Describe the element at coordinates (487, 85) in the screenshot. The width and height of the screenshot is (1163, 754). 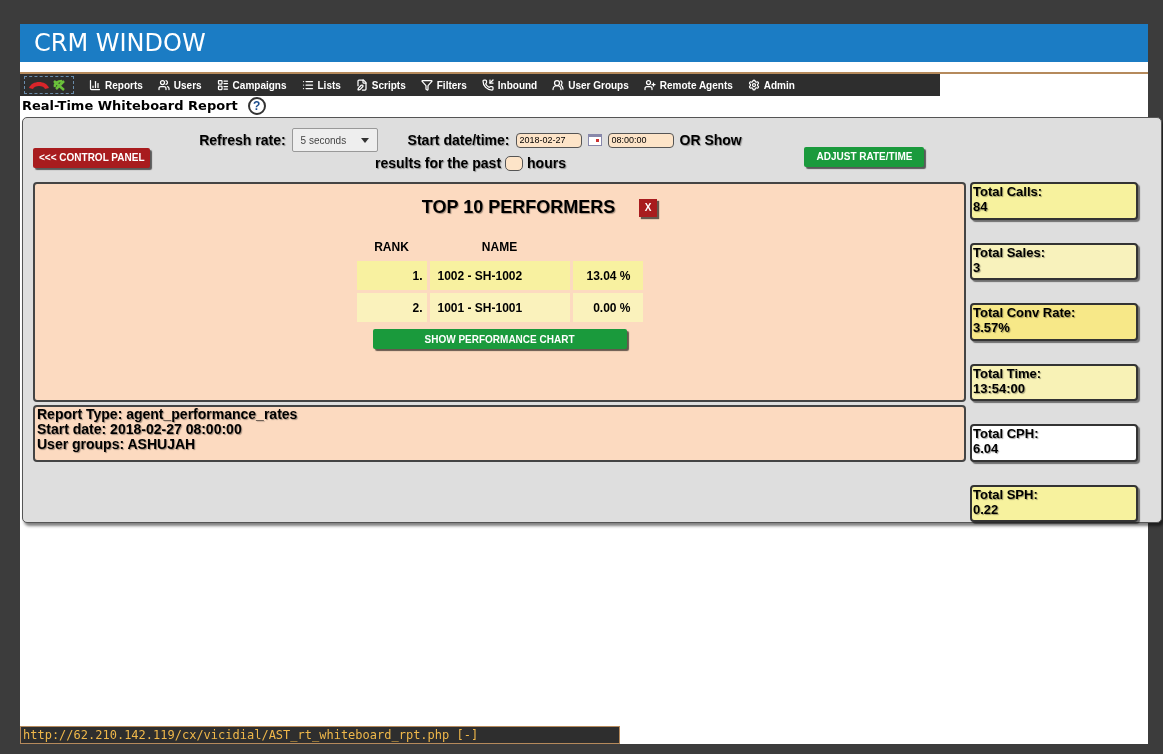
I see `phone-icon` at that location.